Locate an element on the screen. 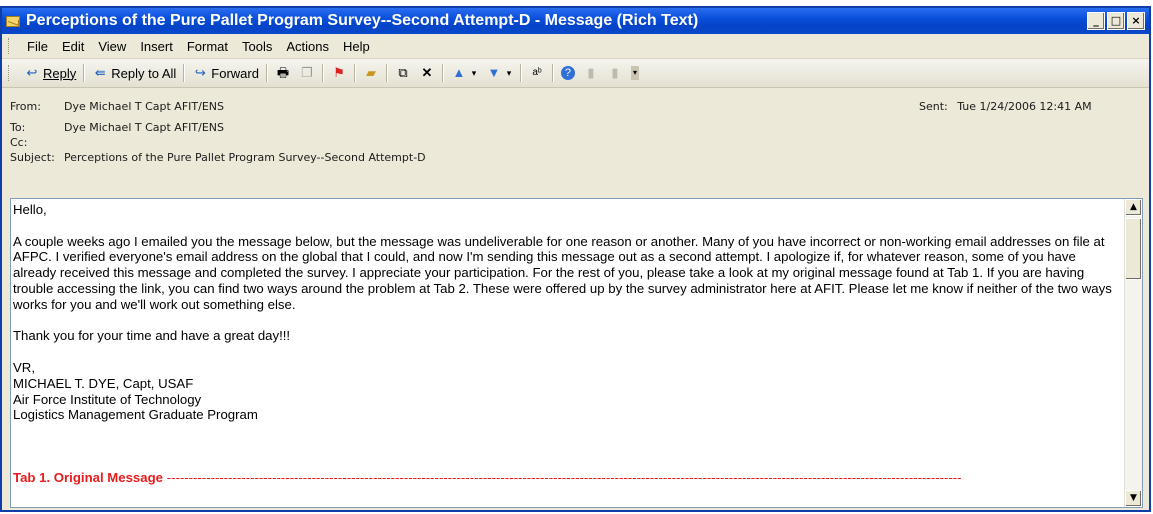 The width and height of the screenshot is (1153, 514). print-button: 🖶 is located at coordinates (283, 73).